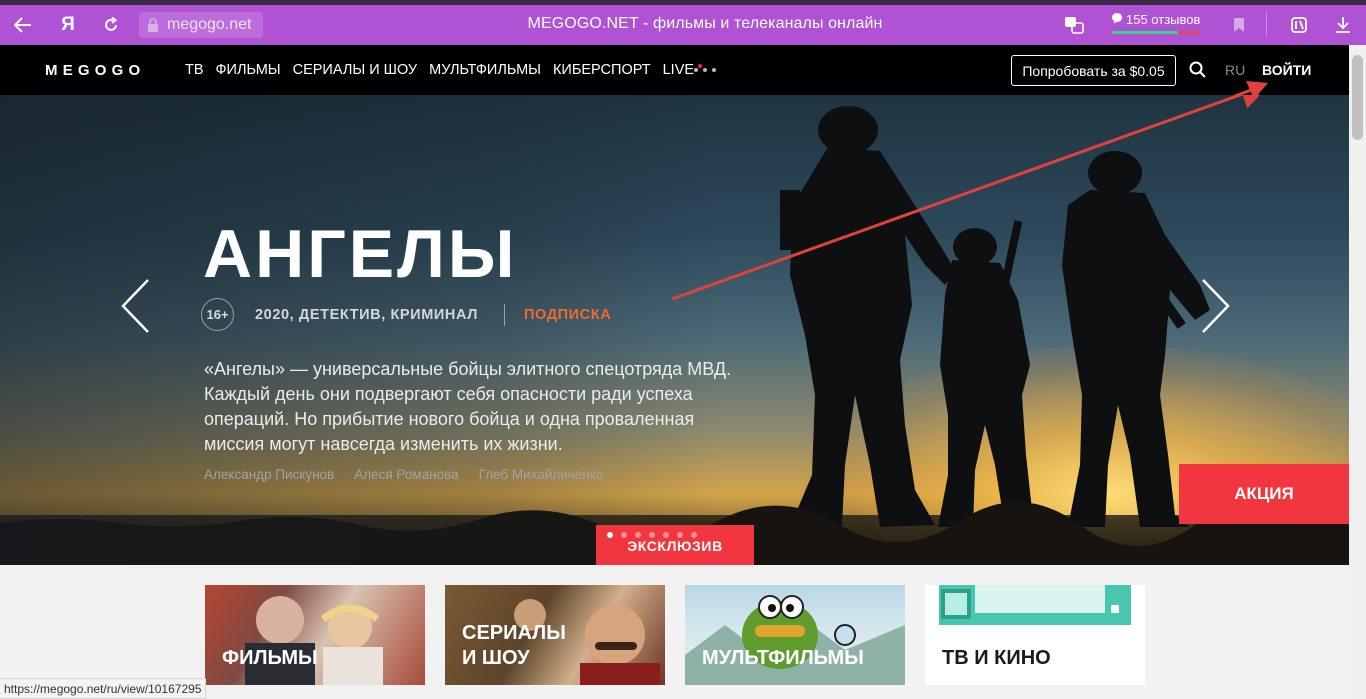 The height and width of the screenshot is (699, 1366). Describe the element at coordinates (783, 658) in the screenshot. I see `category-cartoons-label: МУЛЬТФИЛЬМЫ` at that location.